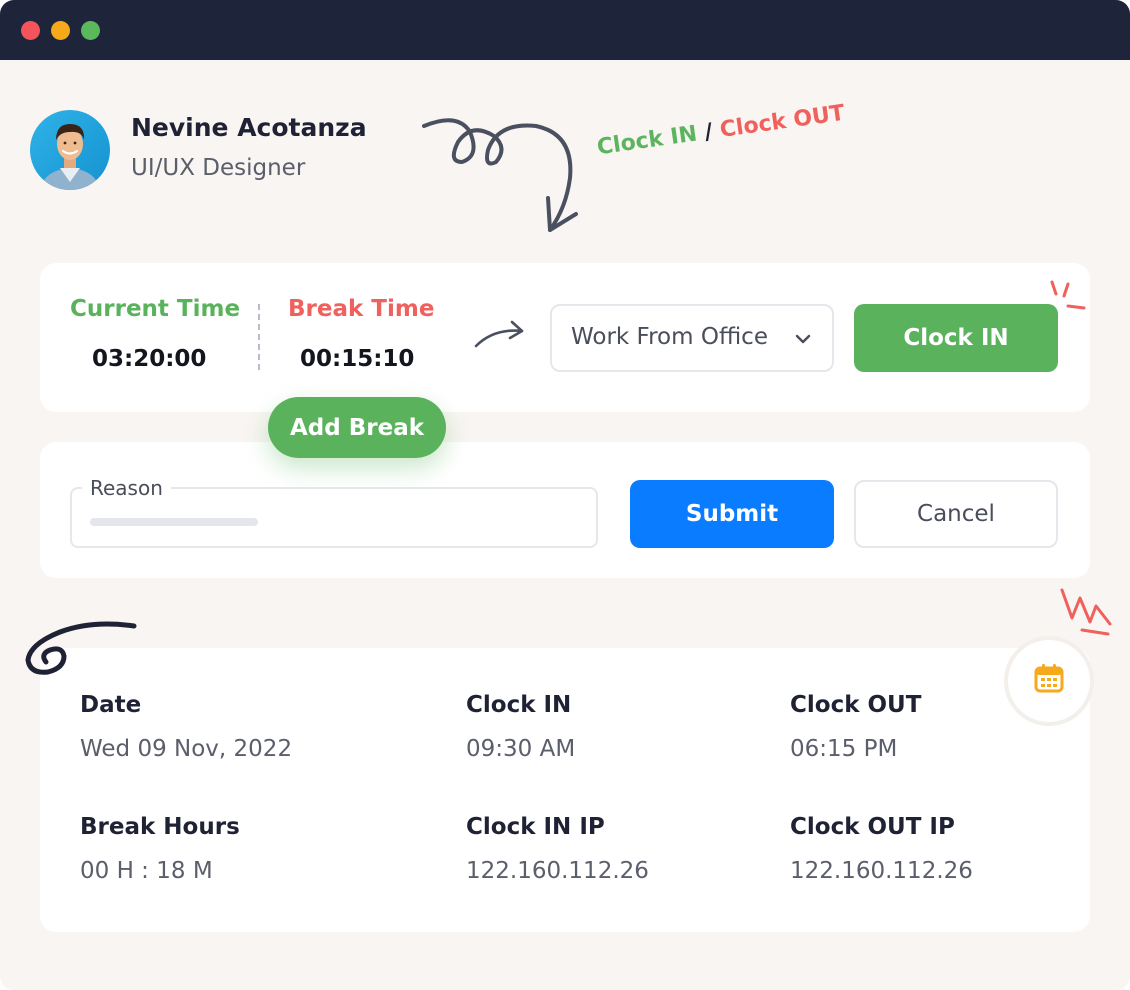  I want to click on work-mode-selected: Work From Office, so click(669, 337).